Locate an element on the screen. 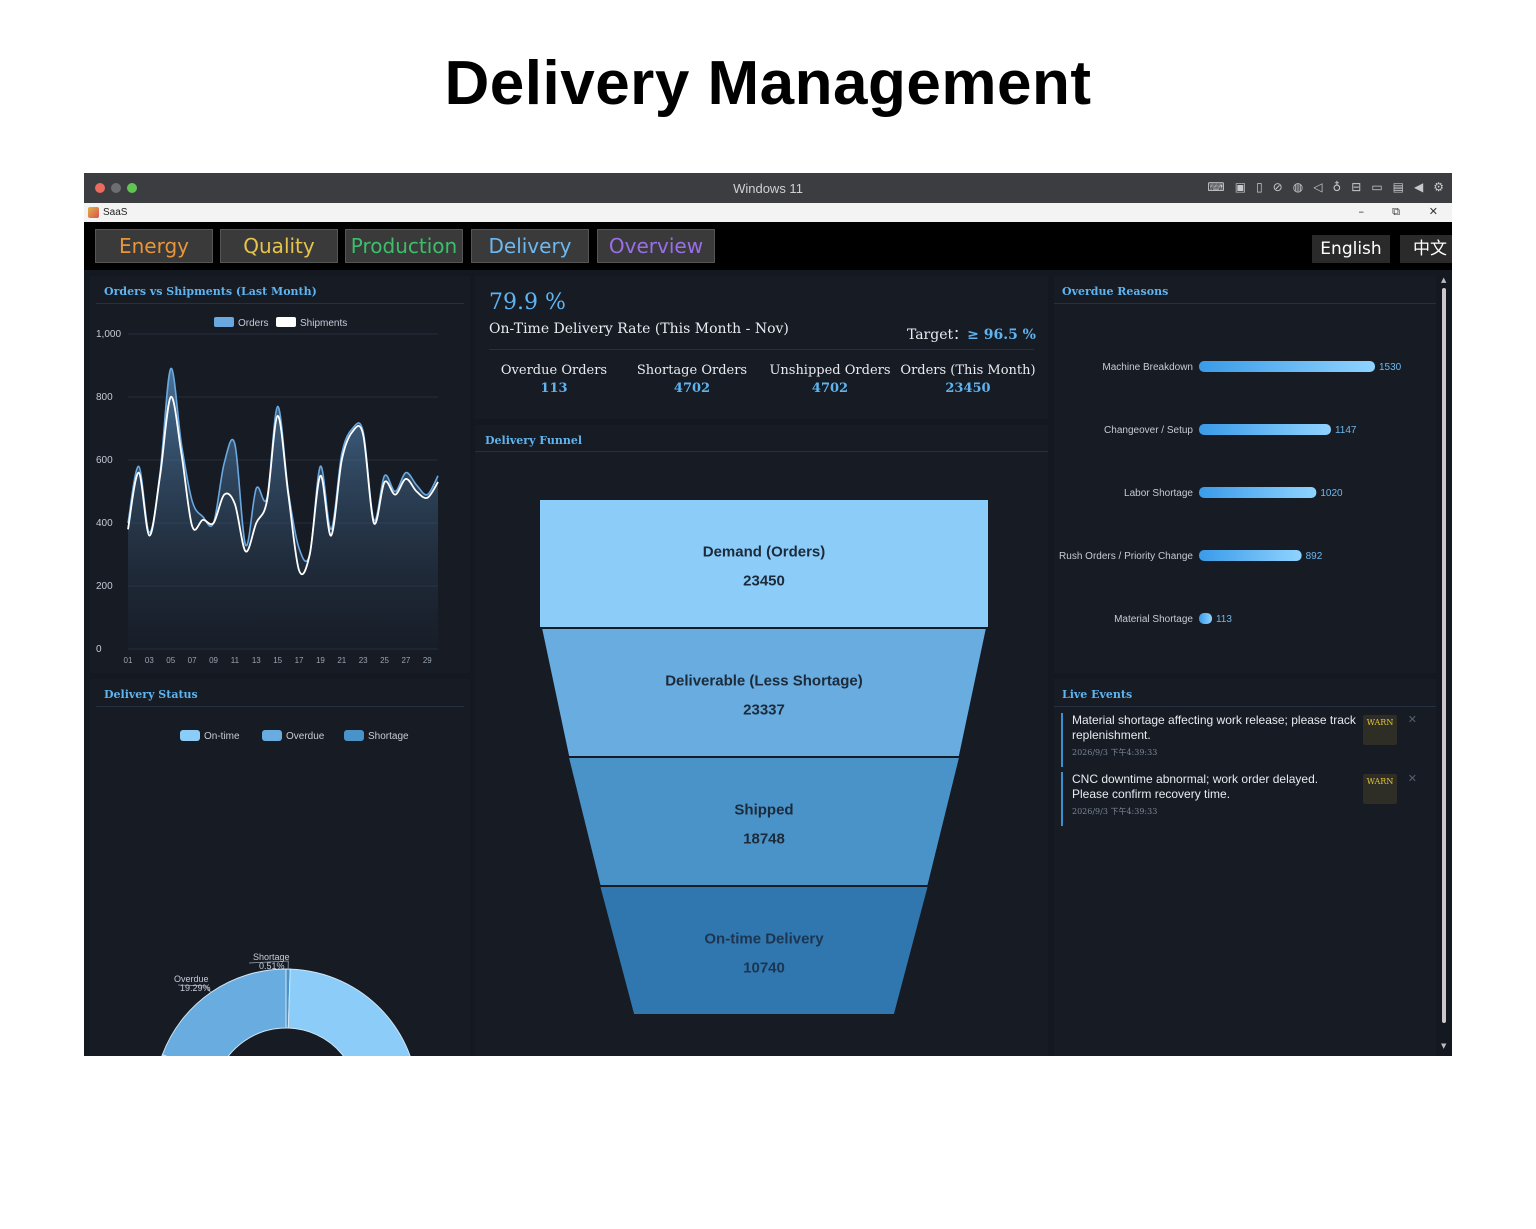 Image resolution: width=1536 pixels, height=1229 pixels. language-chinese: 中文 is located at coordinates (1426, 249).